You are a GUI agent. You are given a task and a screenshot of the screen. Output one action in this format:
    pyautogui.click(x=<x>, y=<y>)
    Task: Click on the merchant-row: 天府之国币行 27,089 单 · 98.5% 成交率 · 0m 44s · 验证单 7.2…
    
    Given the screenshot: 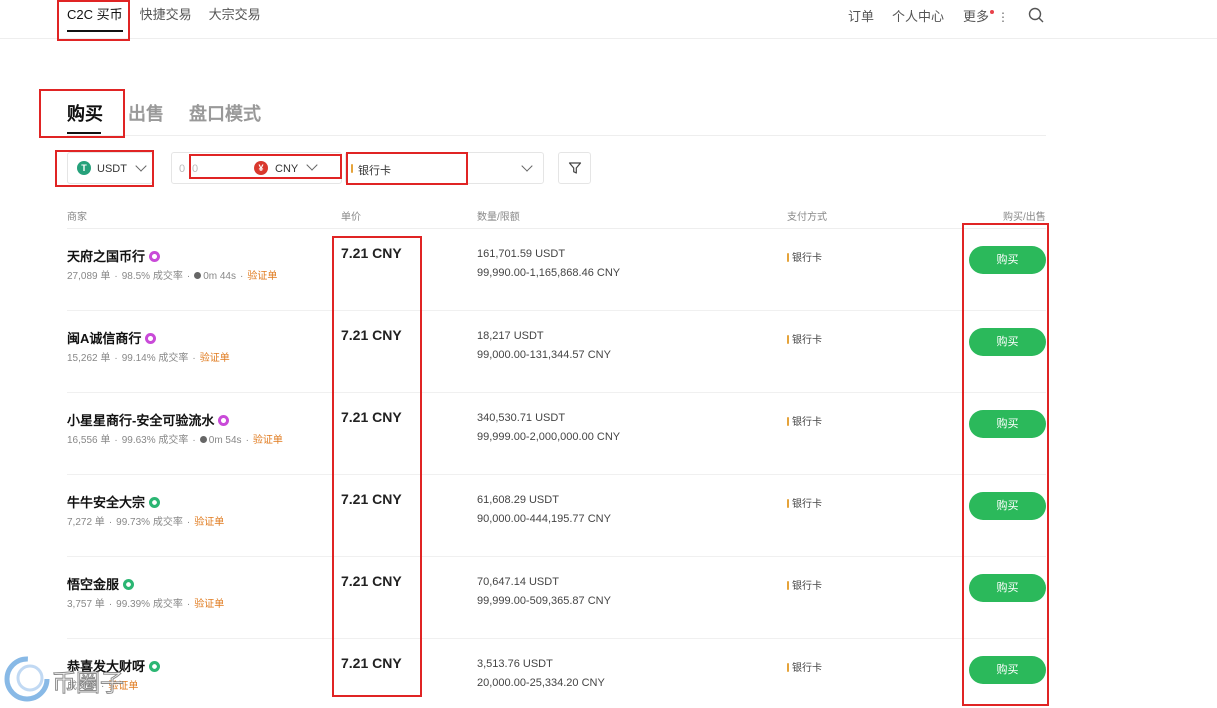 What is the action you would take?
    pyautogui.click(x=556, y=270)
    